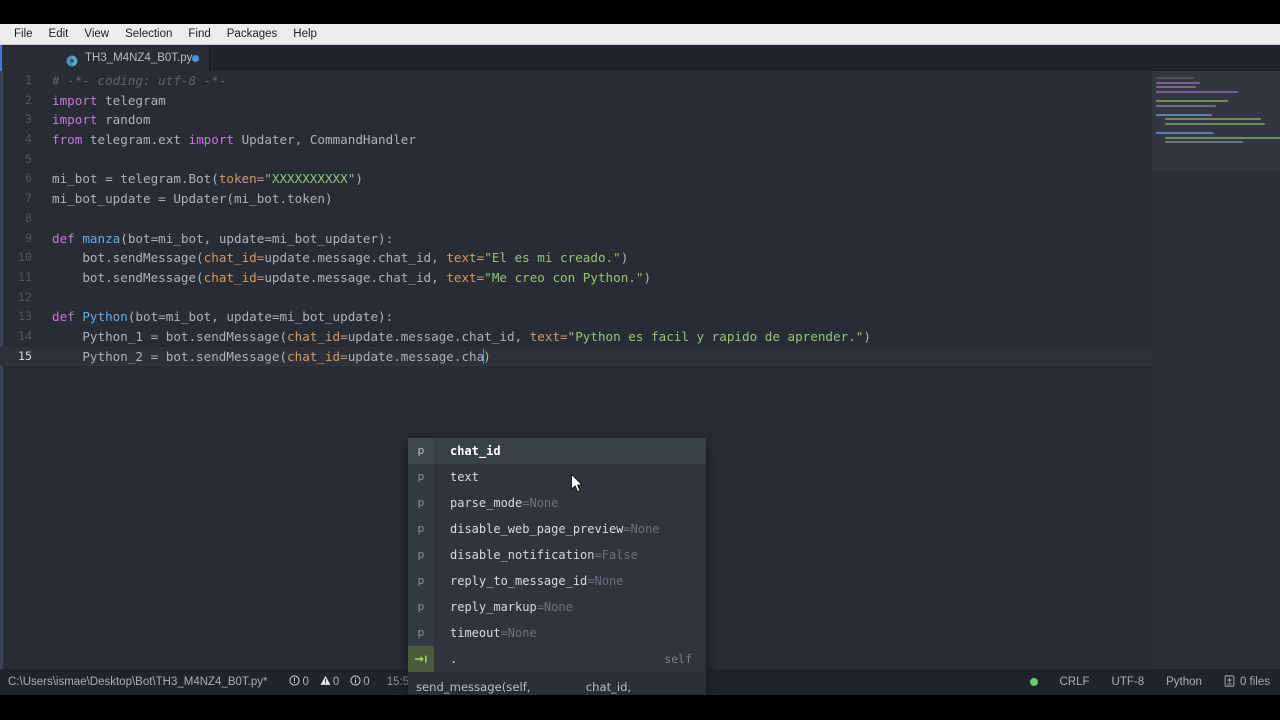  Describe the element at coordinates (616, 555) in the screenshot. I see `autocomplete-item-default: =False` at that location.